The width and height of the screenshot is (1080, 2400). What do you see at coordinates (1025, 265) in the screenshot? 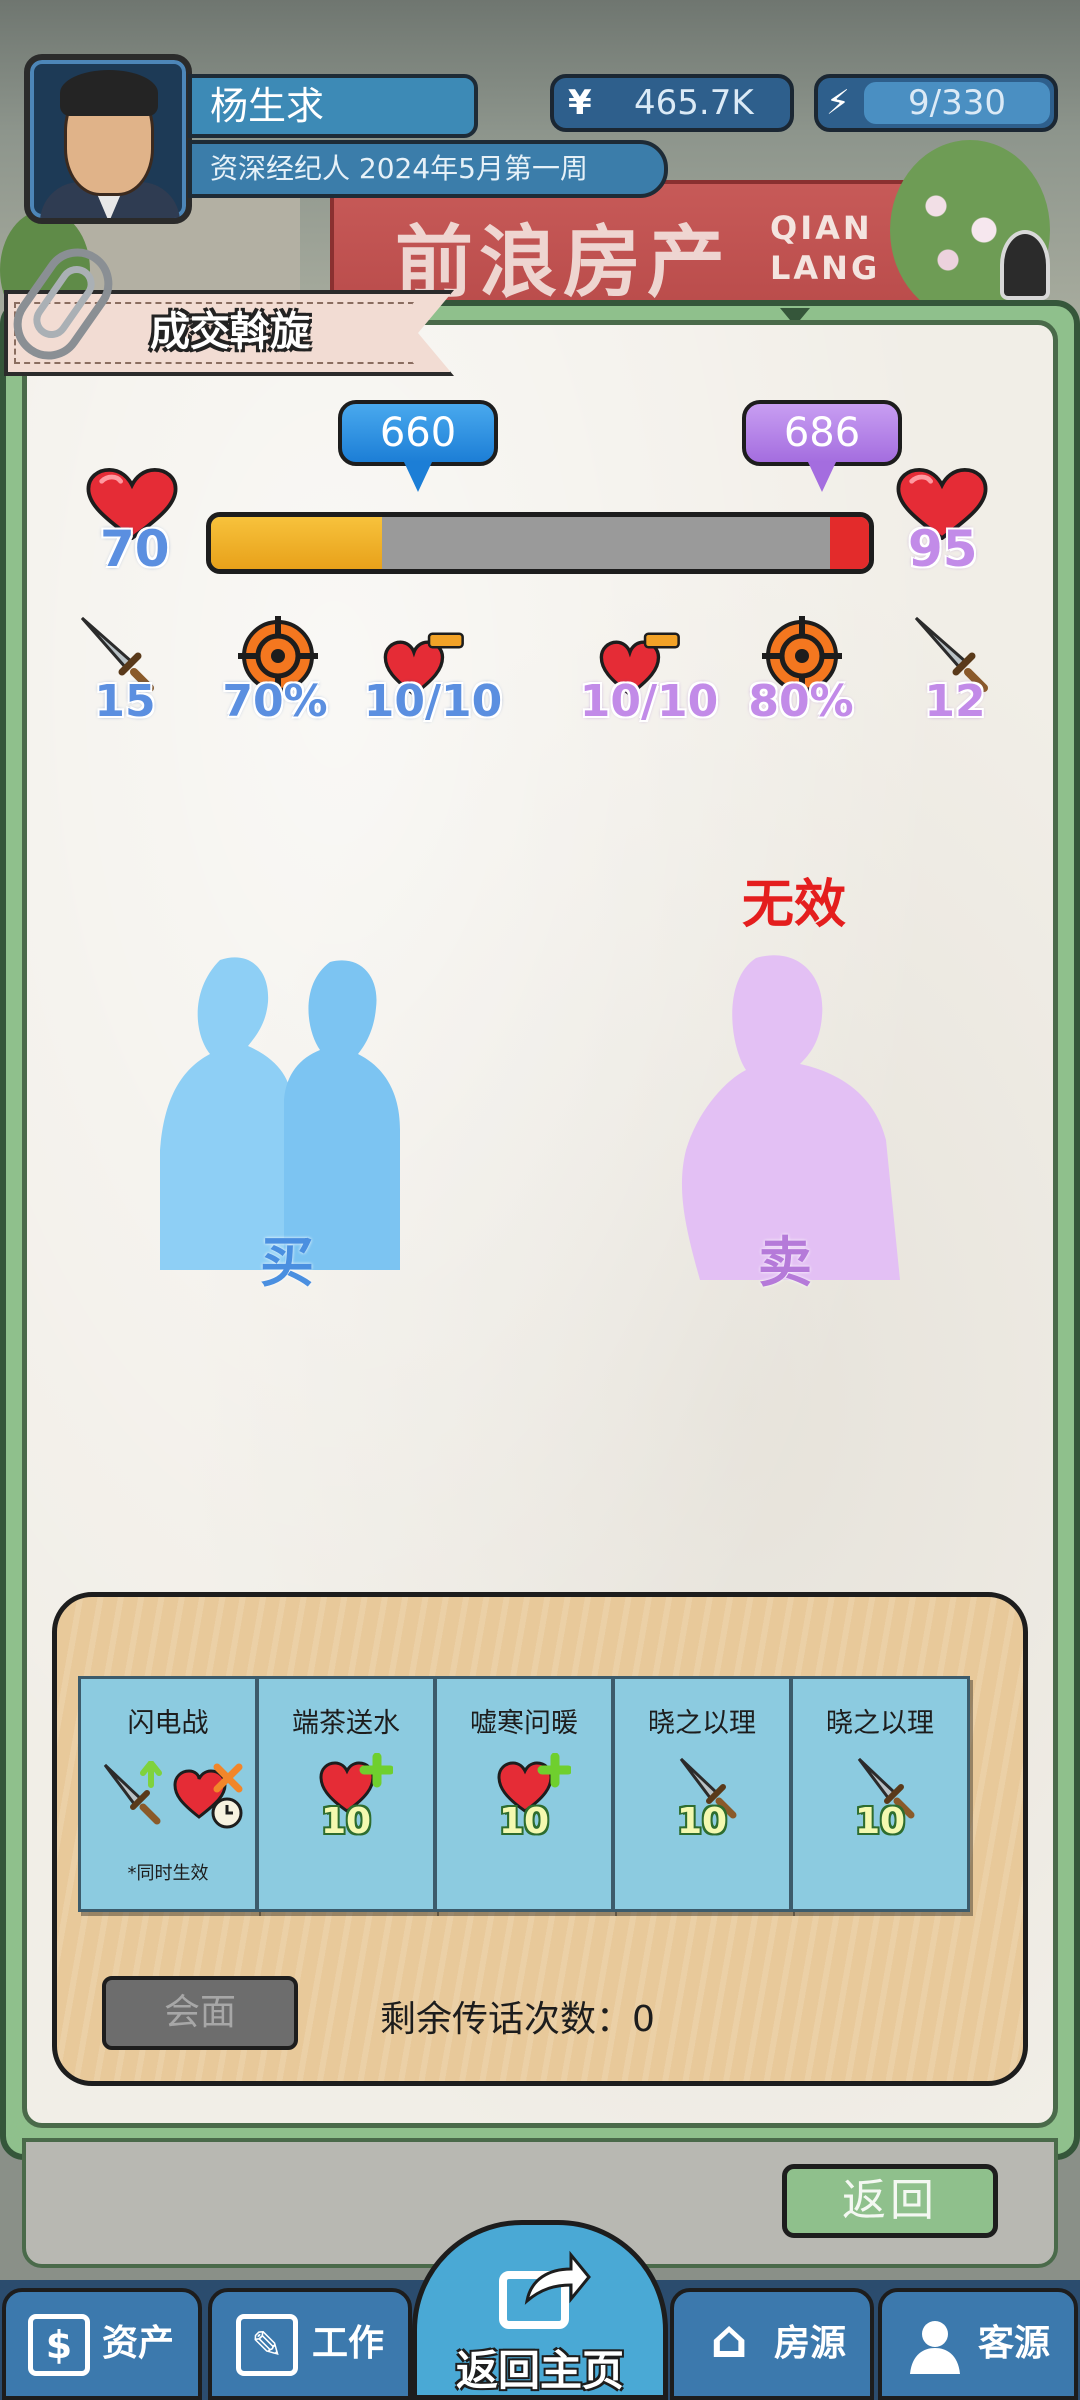
I see `street-lamp` at bounding box center [1025, 265].